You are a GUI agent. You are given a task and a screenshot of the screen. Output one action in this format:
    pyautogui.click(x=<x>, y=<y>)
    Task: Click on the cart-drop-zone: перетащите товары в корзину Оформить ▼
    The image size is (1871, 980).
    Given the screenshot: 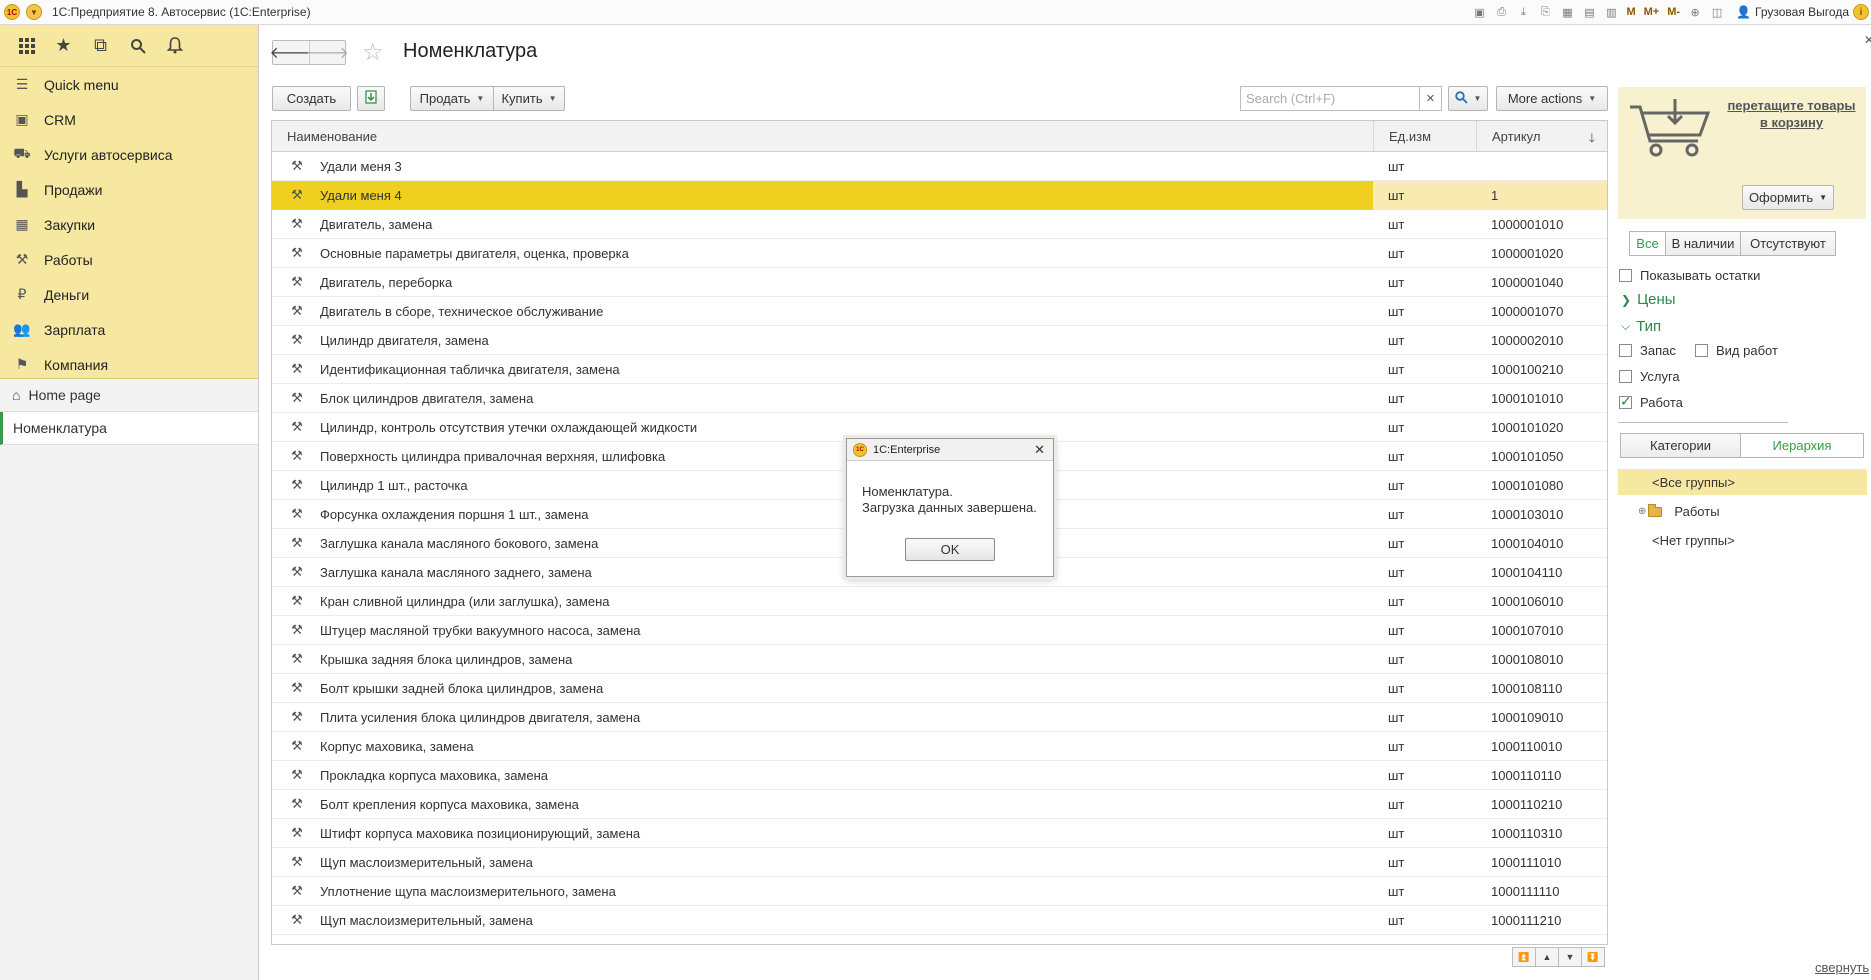 What is the action you would take?
    pyautogui.click(x=1742, y=153)
    